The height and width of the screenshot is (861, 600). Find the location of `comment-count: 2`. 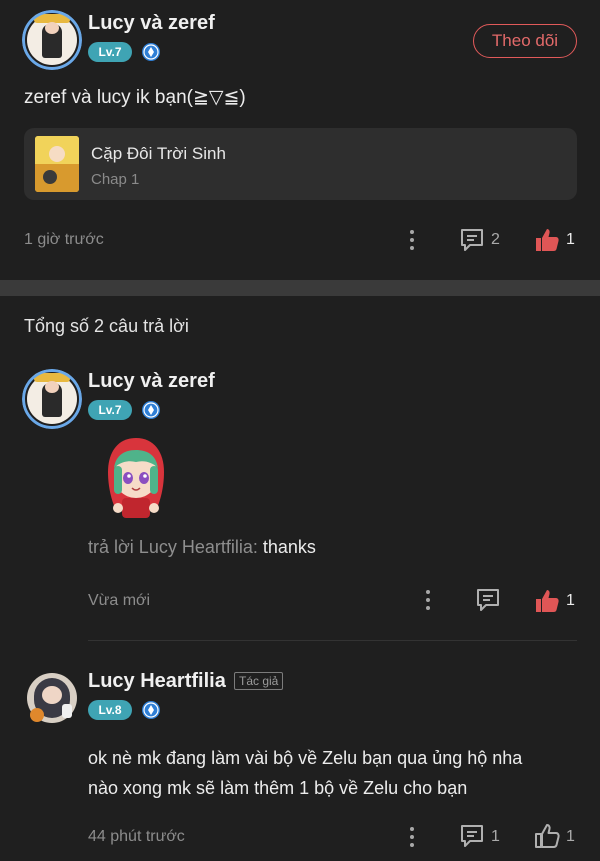

comment-count: 2 is located at coordinates (495, 239).